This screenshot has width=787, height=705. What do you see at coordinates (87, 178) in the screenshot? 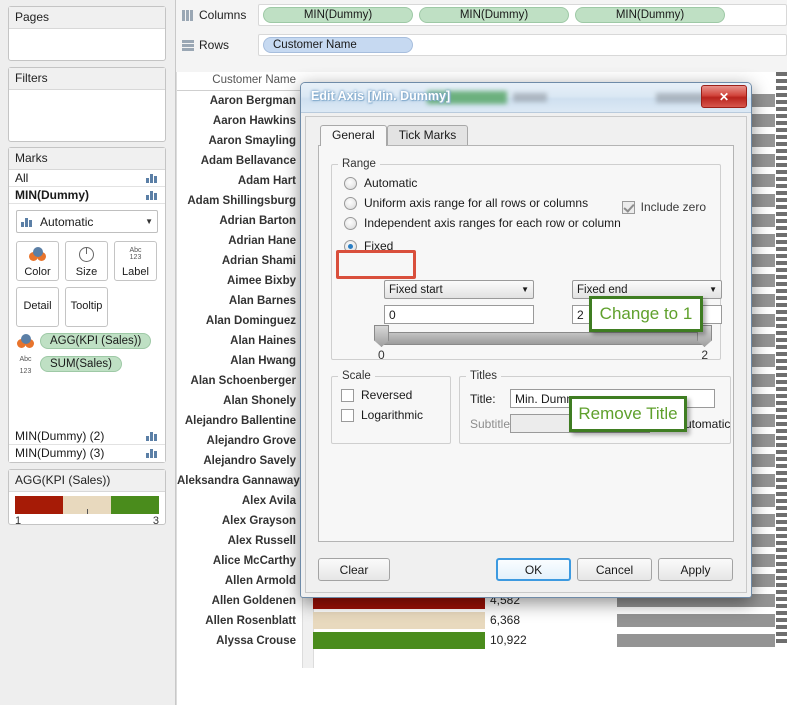
I see `marks-row-all: All` at bounding box center [87, 178].